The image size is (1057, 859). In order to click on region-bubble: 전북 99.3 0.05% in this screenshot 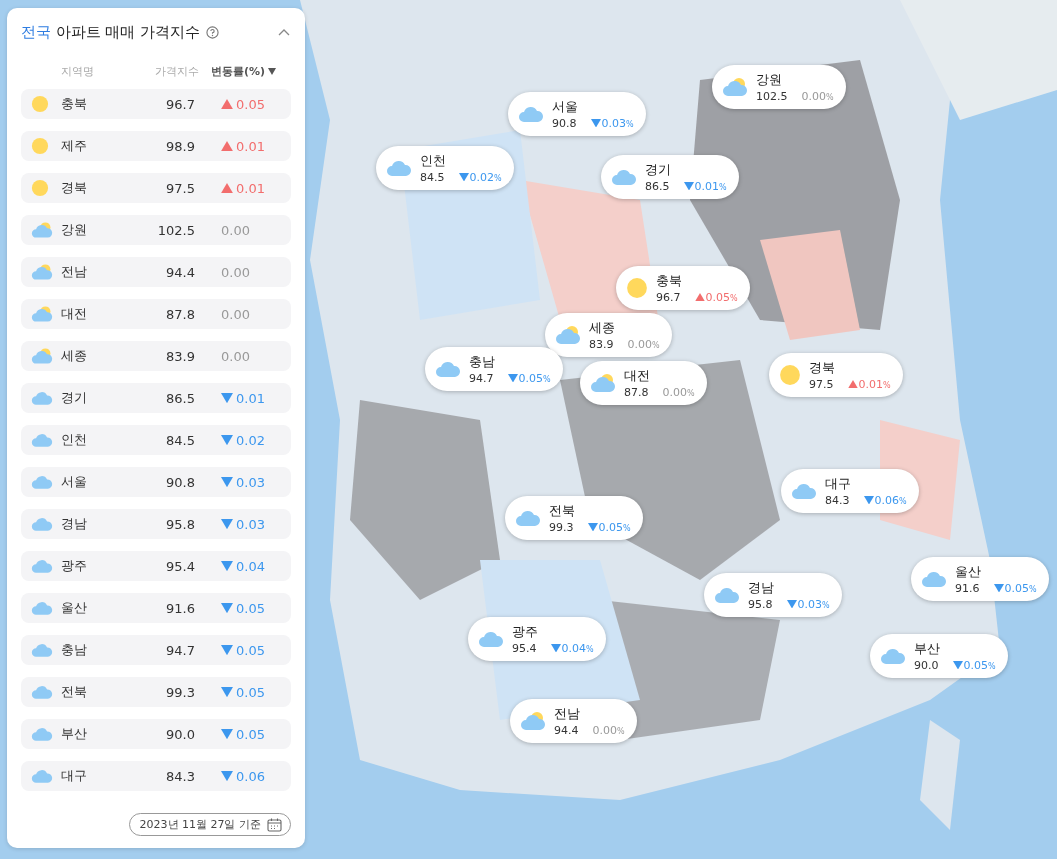, I will do `click(574, 518)`.